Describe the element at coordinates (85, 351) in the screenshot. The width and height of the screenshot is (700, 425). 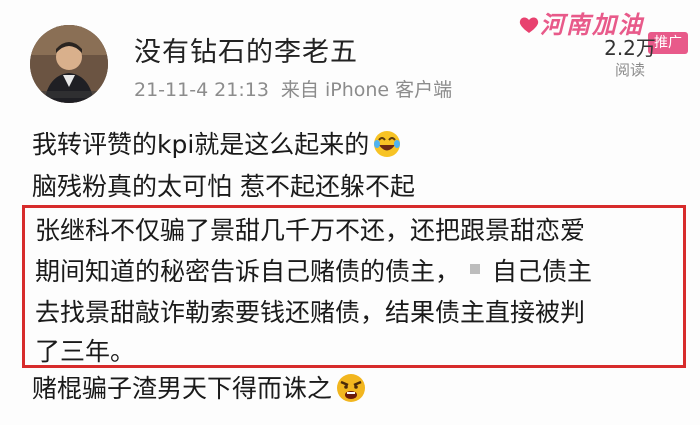
I see `highlight-line-4: 了三年。` at that location.